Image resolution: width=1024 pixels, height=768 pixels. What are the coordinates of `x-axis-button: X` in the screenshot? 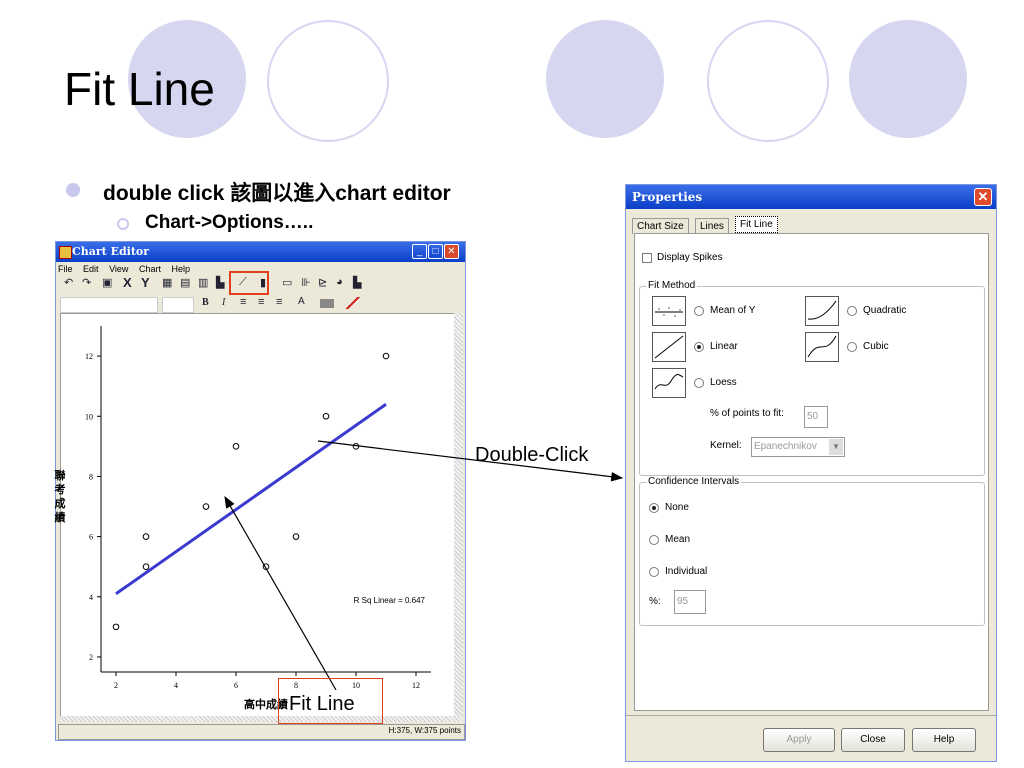 It's located at (127, 282).